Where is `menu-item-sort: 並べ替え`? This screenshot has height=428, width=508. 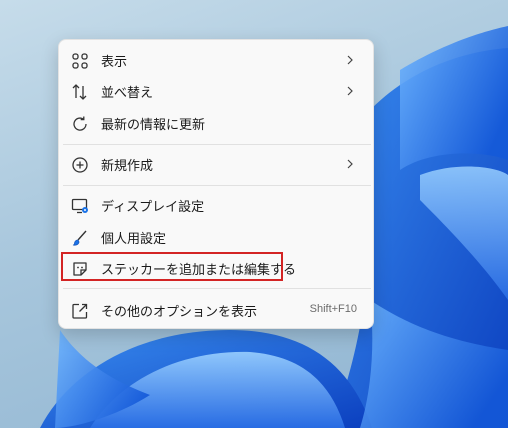 menu-item-sort: 並べ替え is located at coordinates (216, 91).